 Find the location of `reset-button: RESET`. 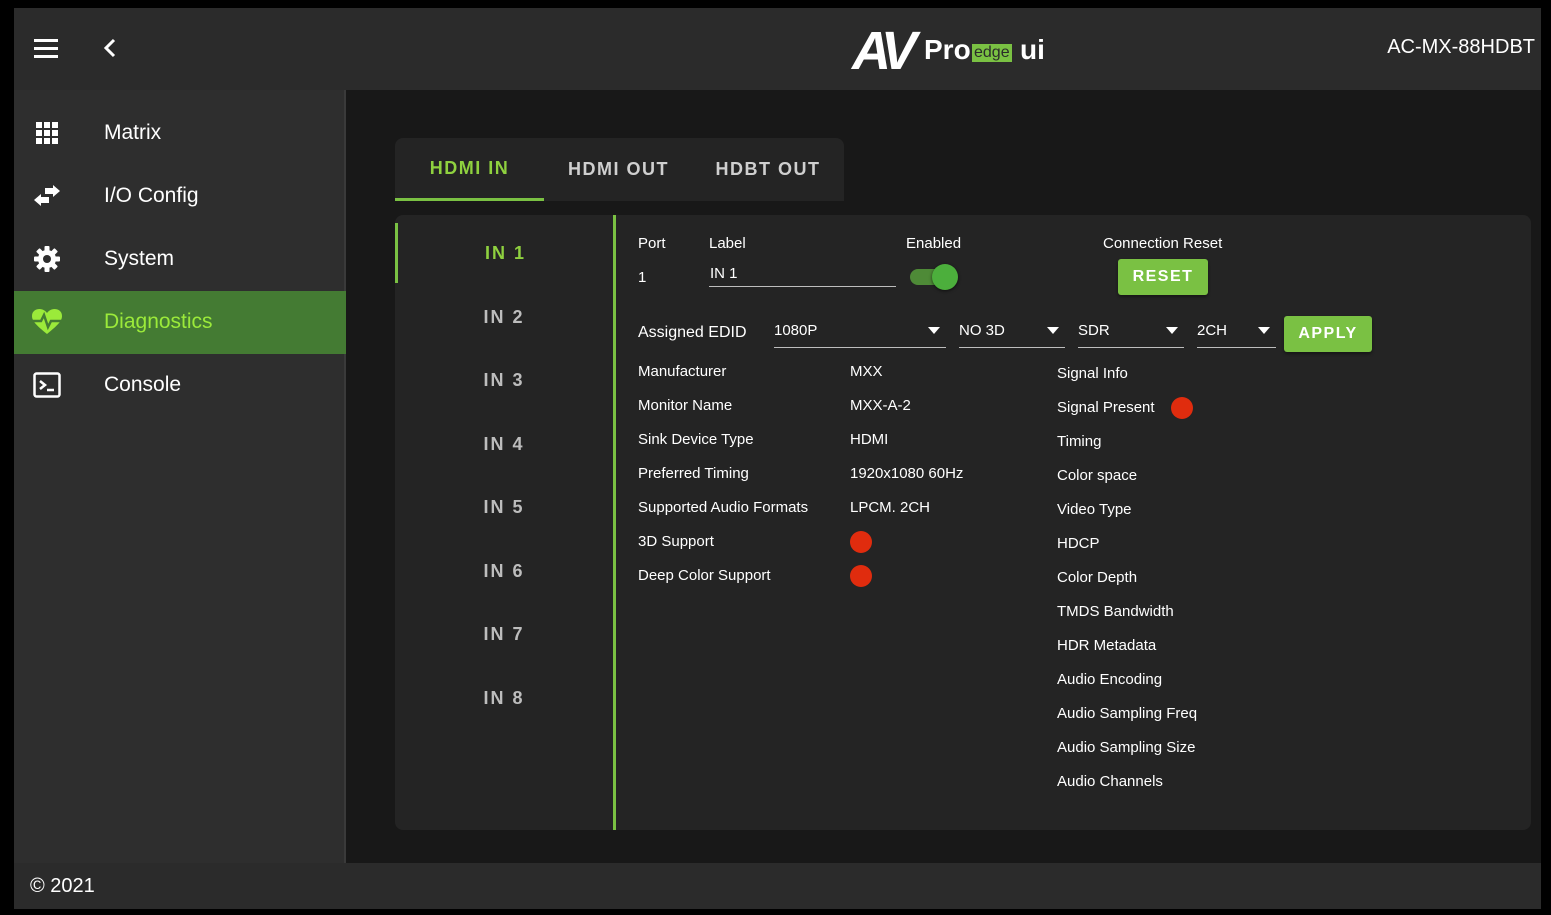

reset-button: RESET is located at coordinates (1163, 277).